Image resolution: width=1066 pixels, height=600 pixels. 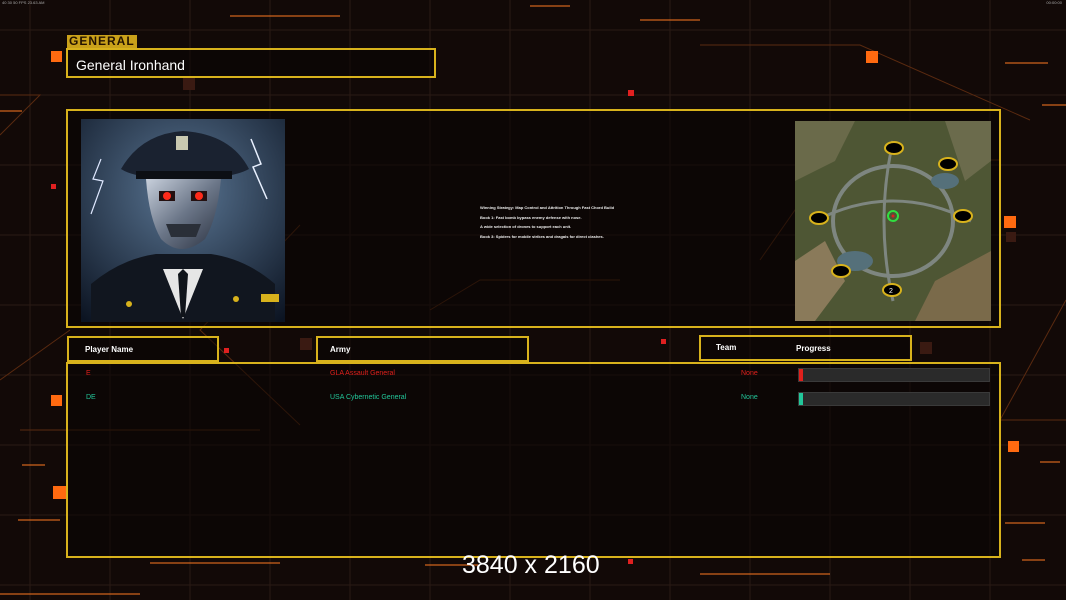 I want to click on status-text-right: 00:00:00, so click(x=1054, y=2).